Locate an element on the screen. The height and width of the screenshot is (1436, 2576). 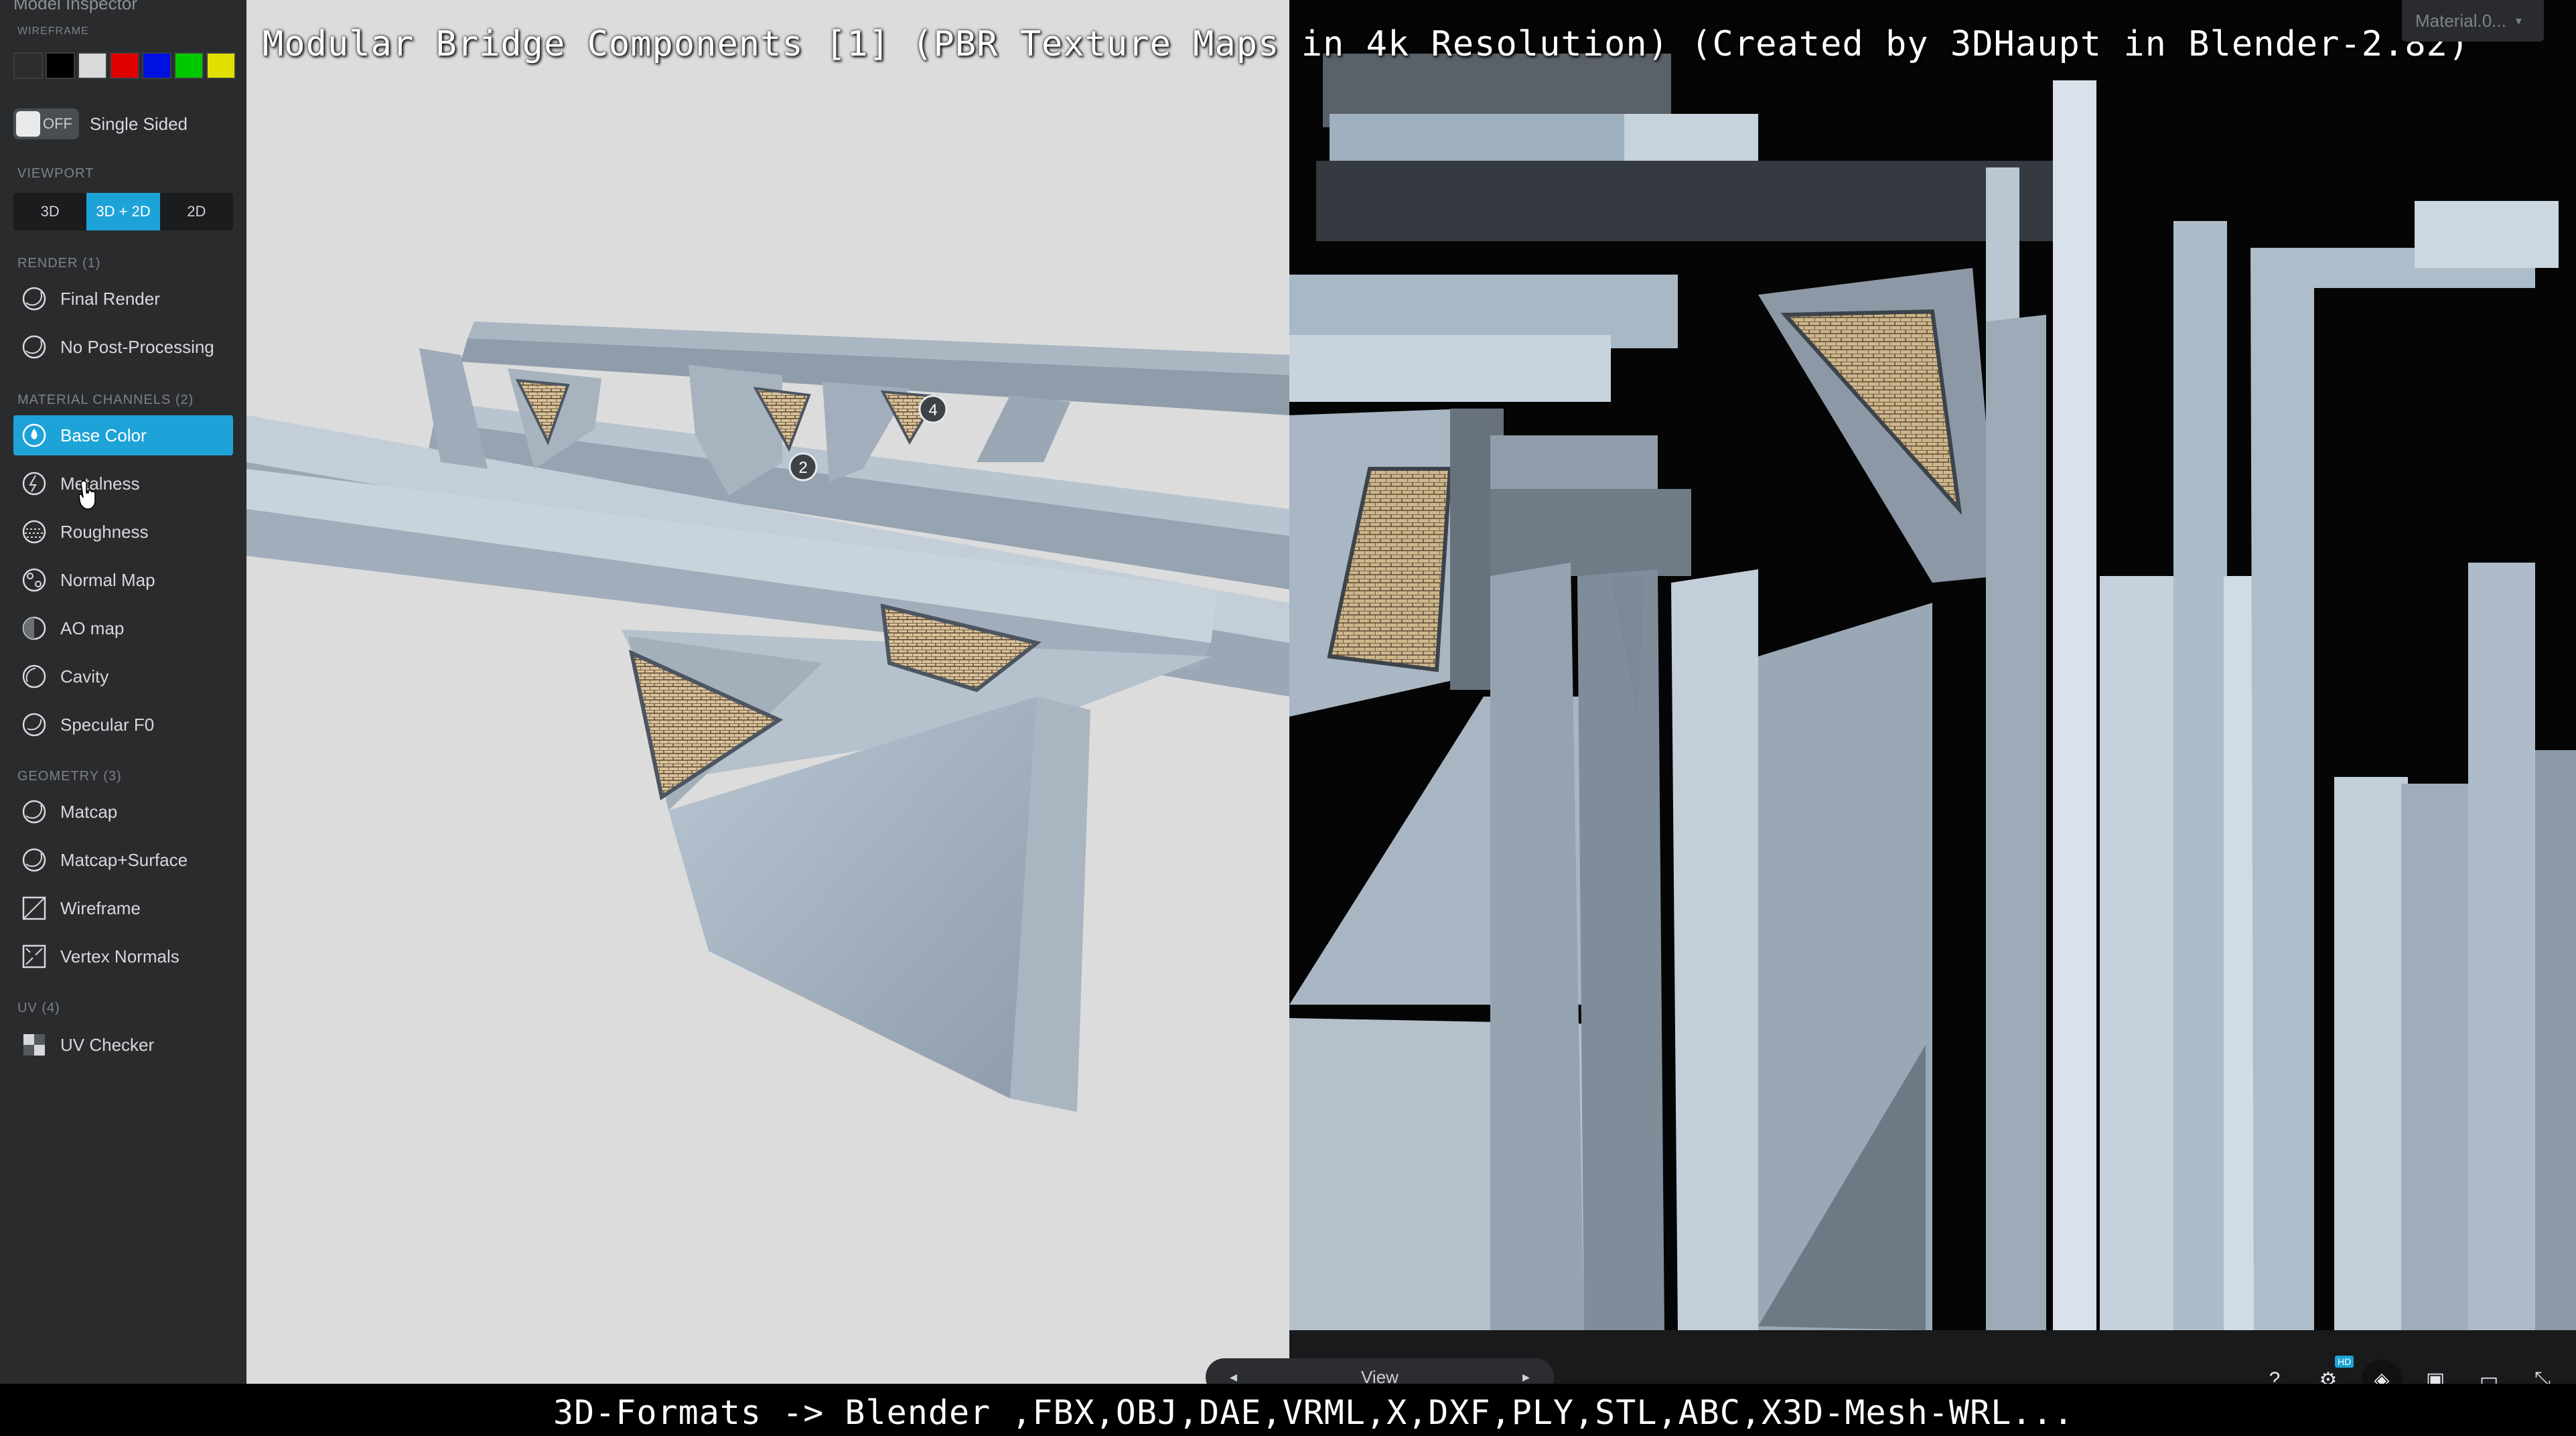
geometry-label: Matcap is located at coordinates (89, 811).